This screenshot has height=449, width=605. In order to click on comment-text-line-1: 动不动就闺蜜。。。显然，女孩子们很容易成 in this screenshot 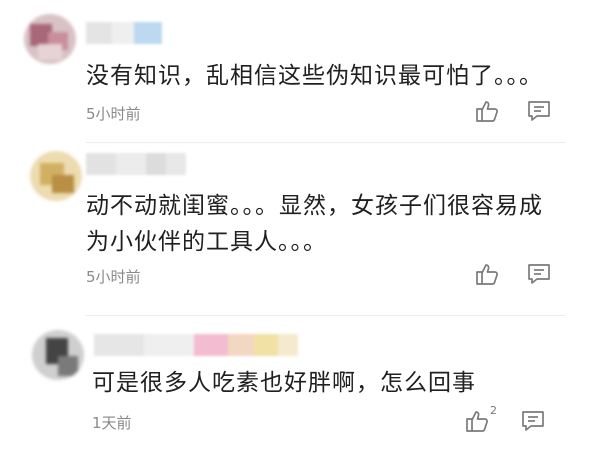, I will do `click(314, 206)`.